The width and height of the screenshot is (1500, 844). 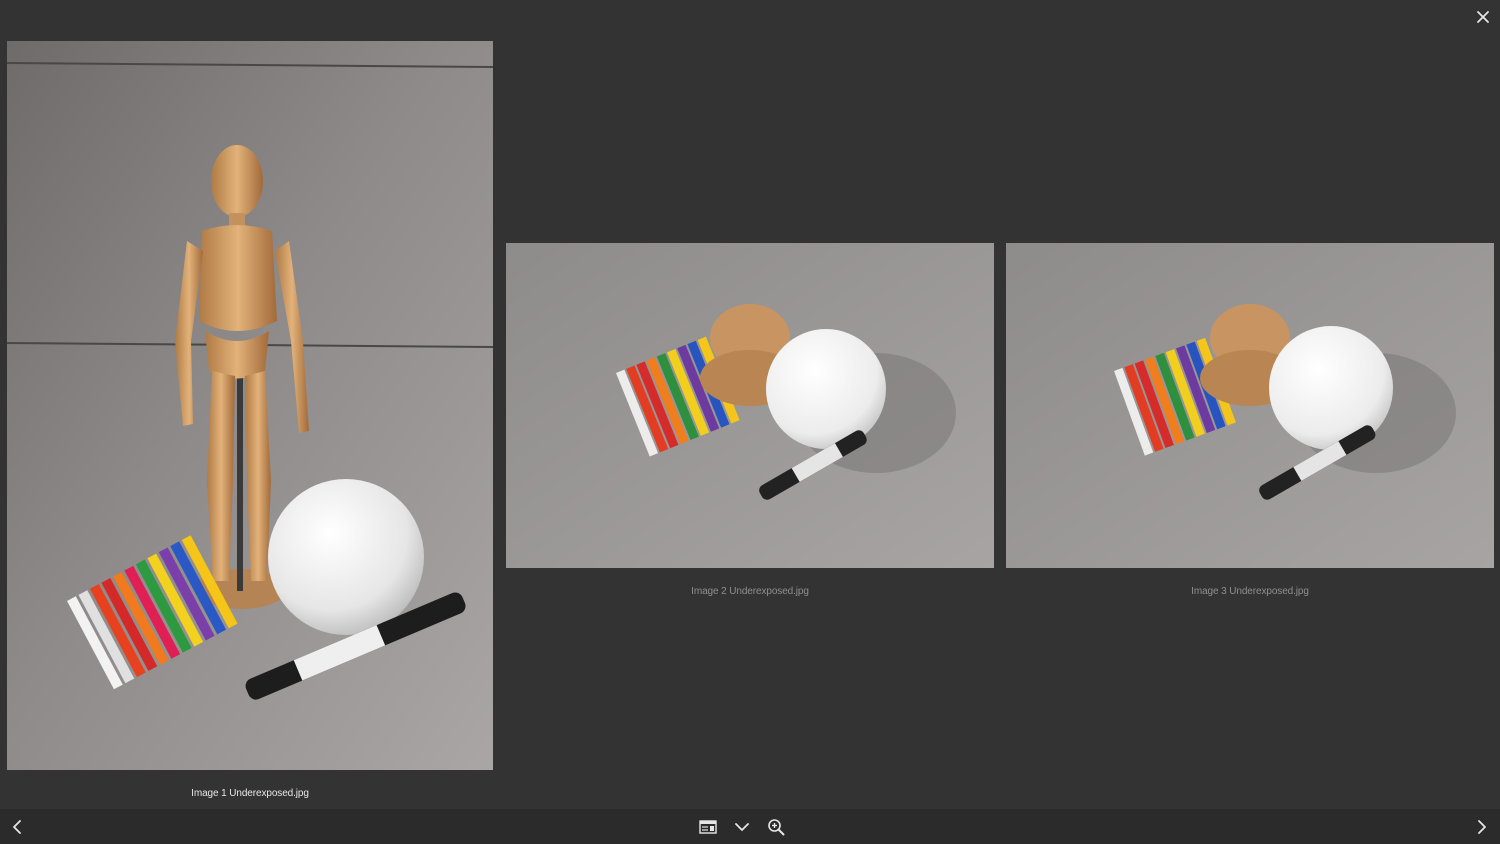 I want to click on chevron-down-icon, so click(x=742, y=827).